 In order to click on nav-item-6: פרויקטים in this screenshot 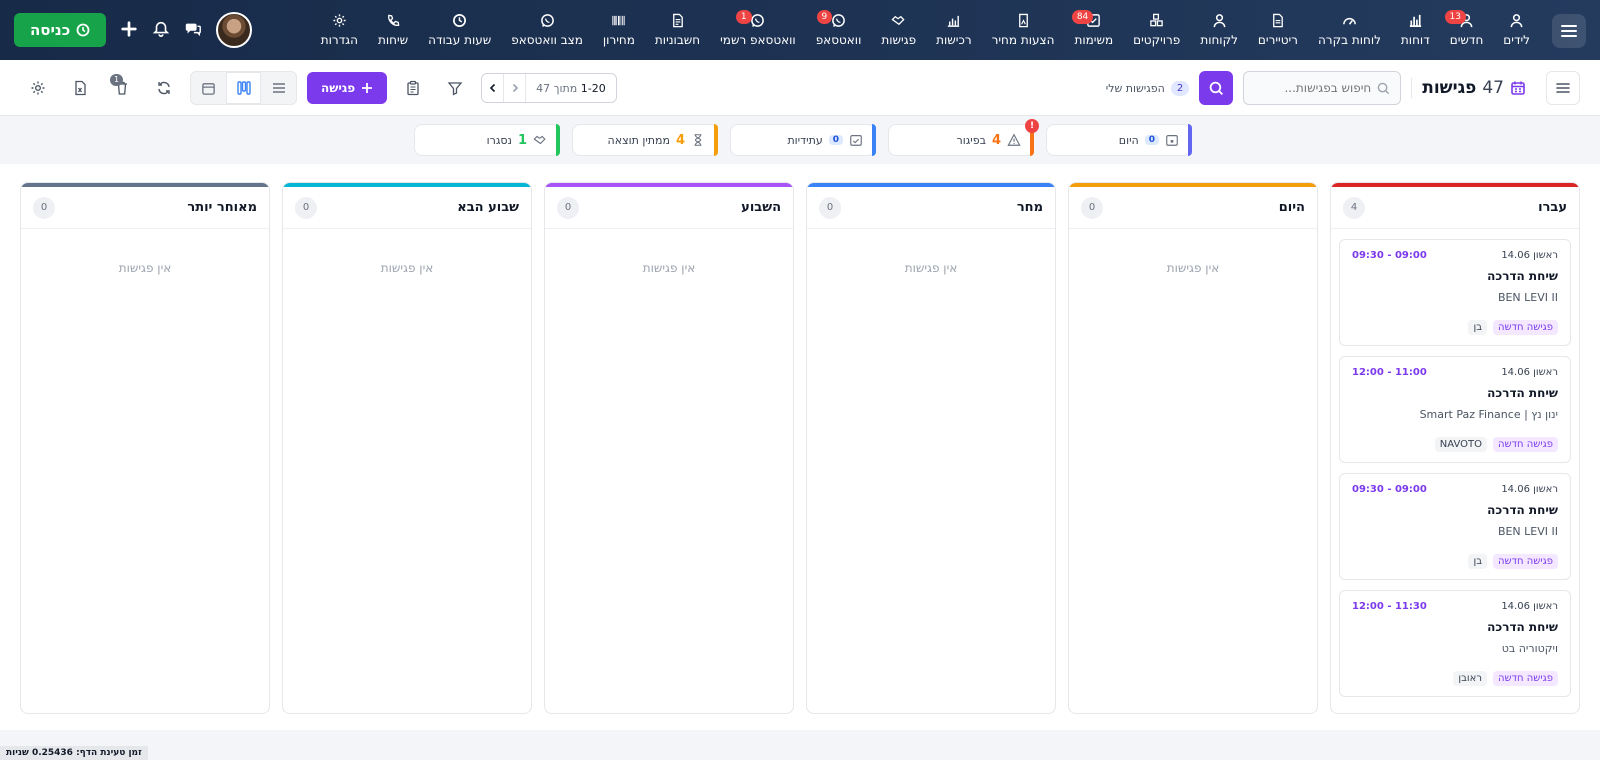, I will do `click(1156, 30)`.